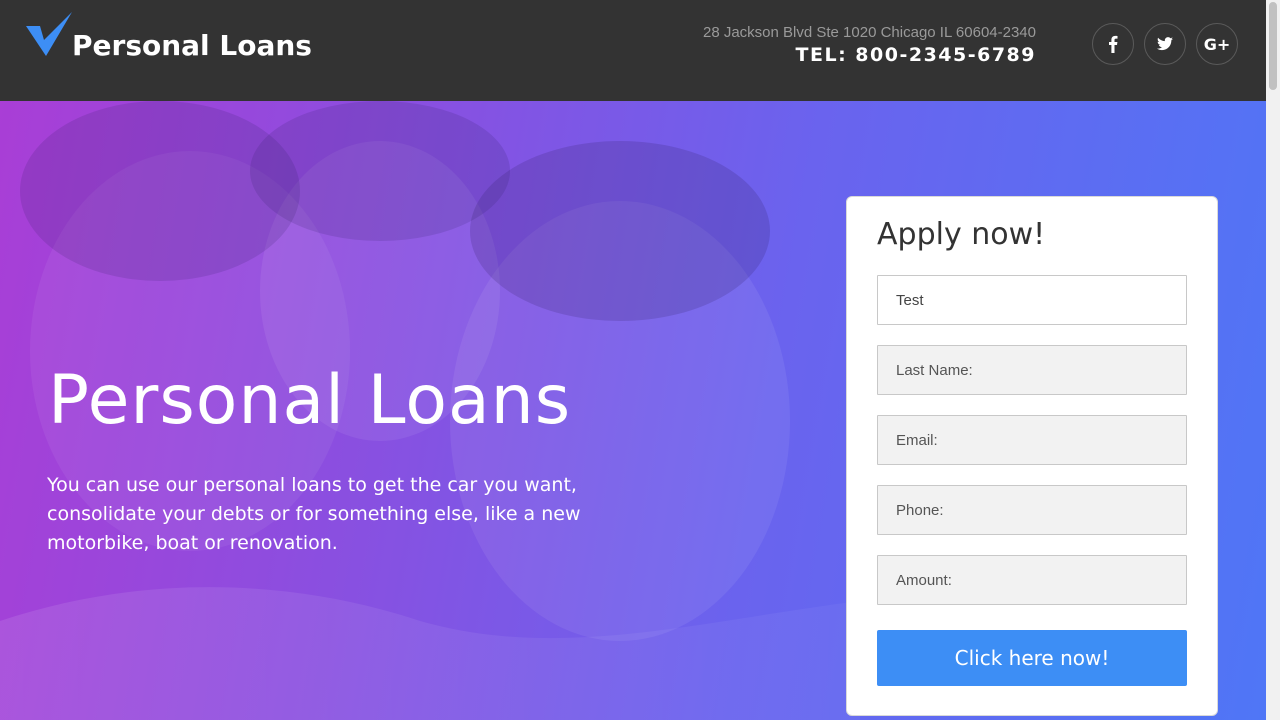 This screenshot has width=1280, height=720. What do you see at coordinates (1113, 44) in the screenshot?
I see `facebook-icon` at bounding box center [1113, 44].